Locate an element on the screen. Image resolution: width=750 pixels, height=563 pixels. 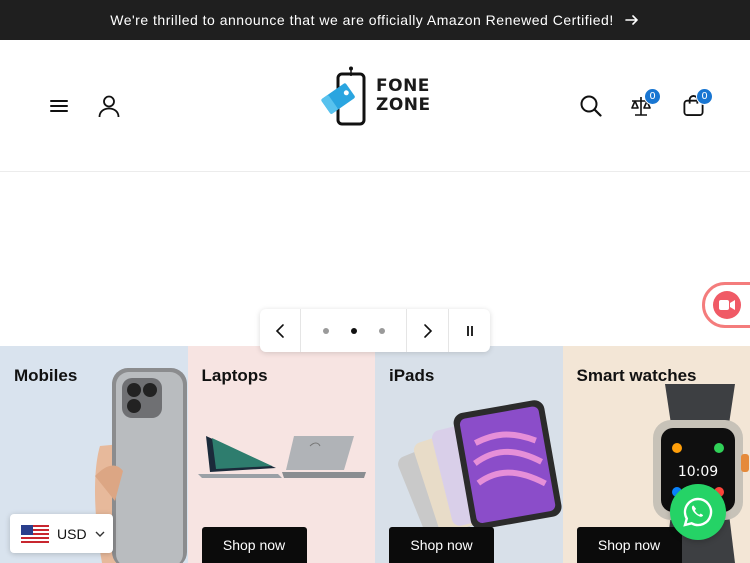
svg-text: 10:09 is located at coordinates (697, 472).